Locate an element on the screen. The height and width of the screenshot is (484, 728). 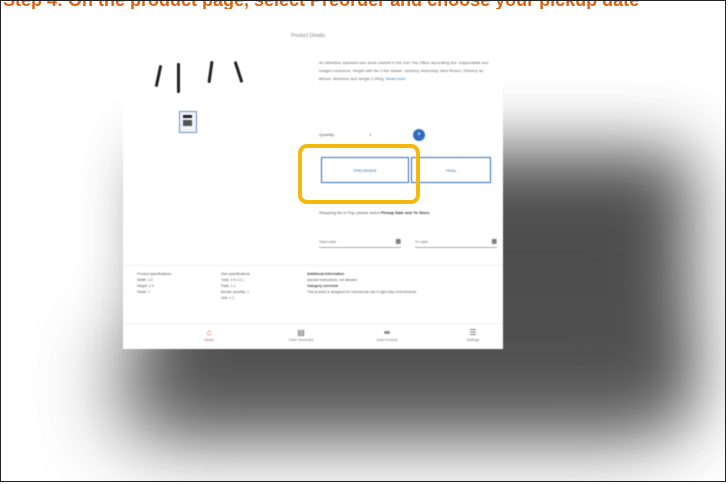
pickup-note-bold: Pickup Date is located at coordinates (392, 212).